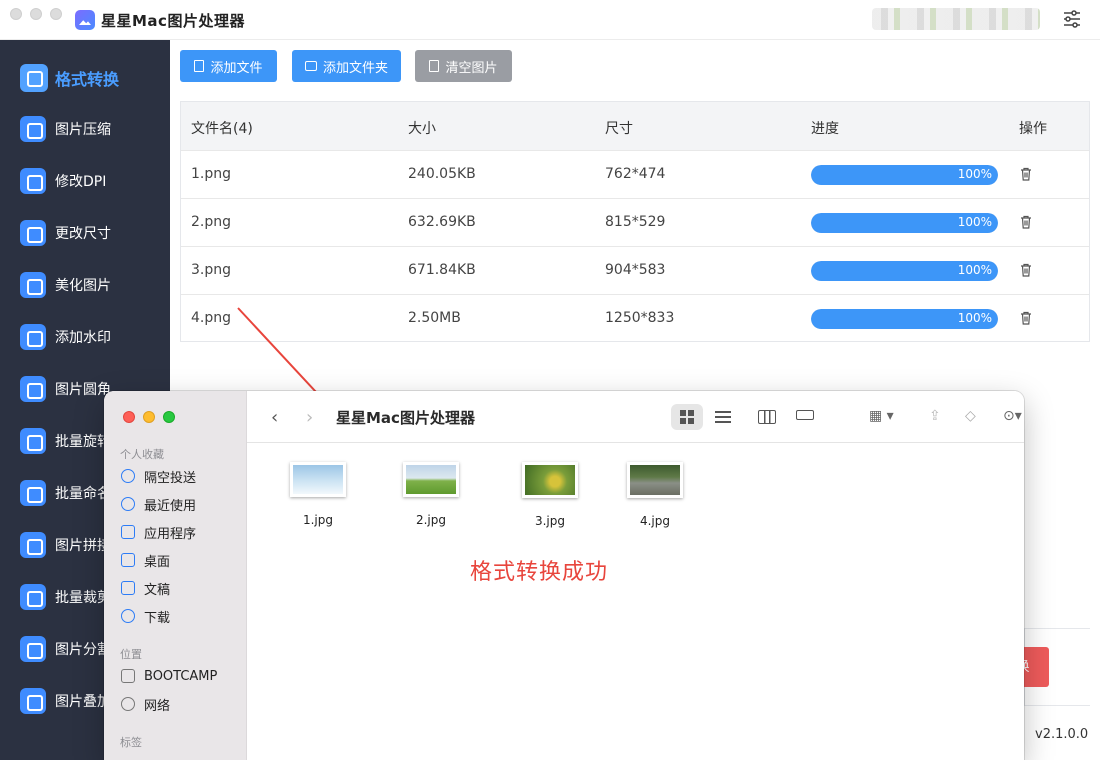  I want to click on airdrop-icon, so click(128, 476).